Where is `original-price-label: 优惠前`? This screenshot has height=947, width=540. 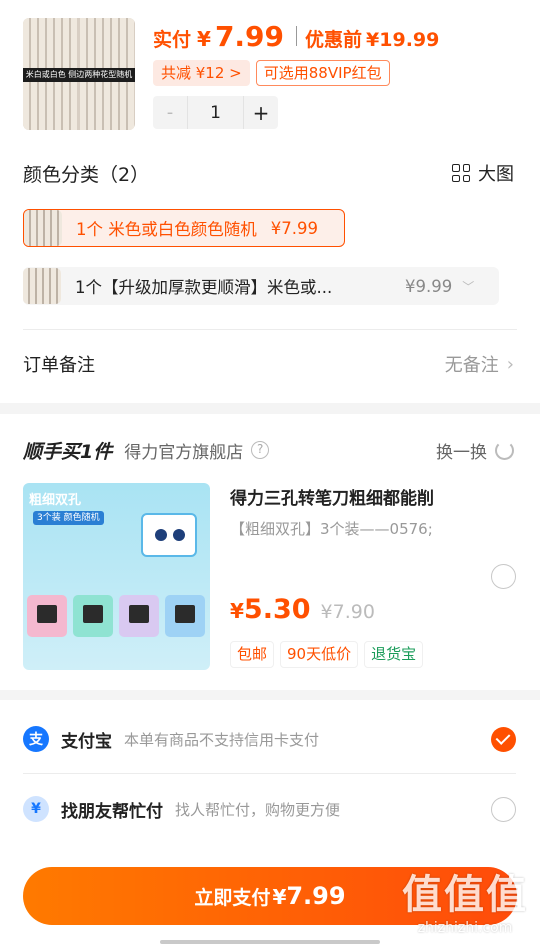
original-price-label: 优惠前 is located at coordinates (334, 40).